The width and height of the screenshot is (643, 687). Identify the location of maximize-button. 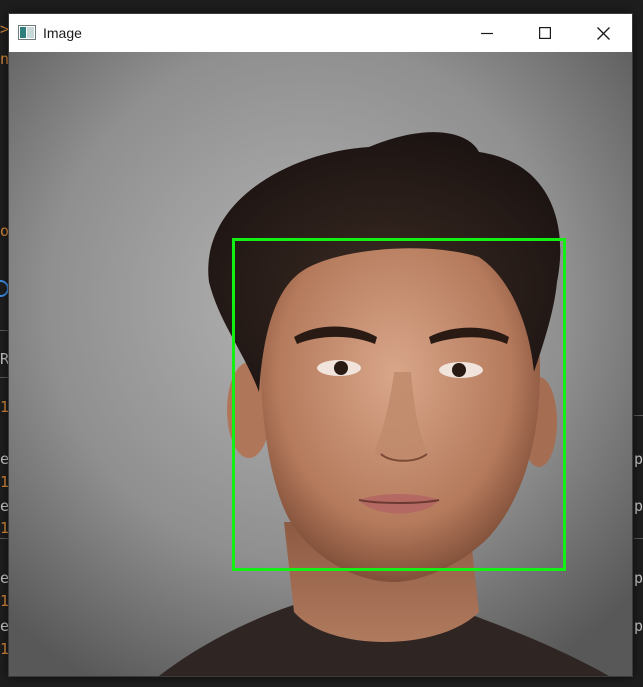
(545, 33).